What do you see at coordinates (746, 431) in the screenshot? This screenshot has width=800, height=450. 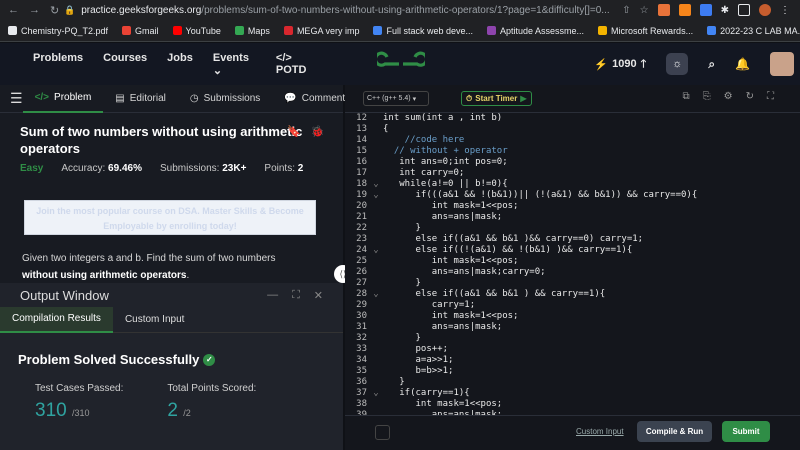 I see `submit-button: Submit` at bounding box center [746, 431].